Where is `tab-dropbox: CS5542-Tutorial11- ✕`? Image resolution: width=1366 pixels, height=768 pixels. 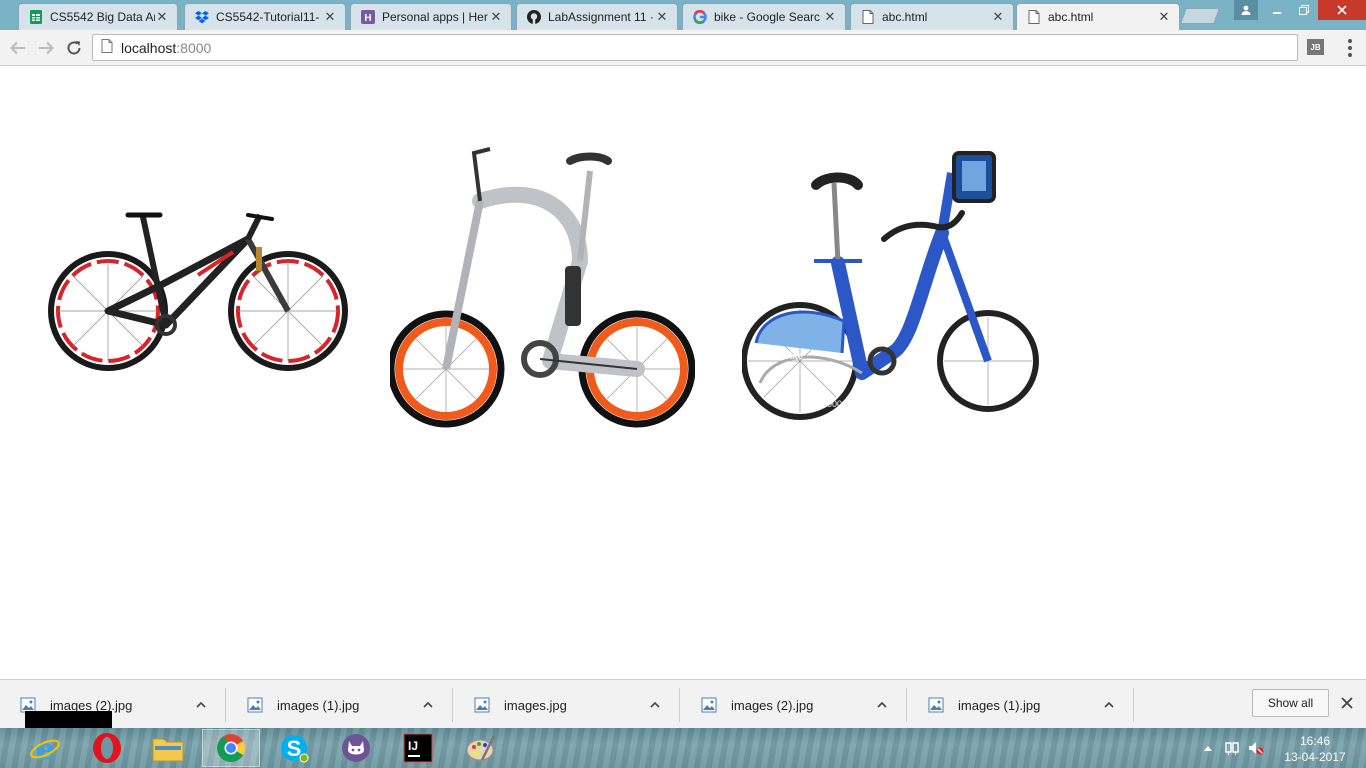
tab-dropbox: CS5542-Tutorial11- ✕ is located at coordinates (265, 16).